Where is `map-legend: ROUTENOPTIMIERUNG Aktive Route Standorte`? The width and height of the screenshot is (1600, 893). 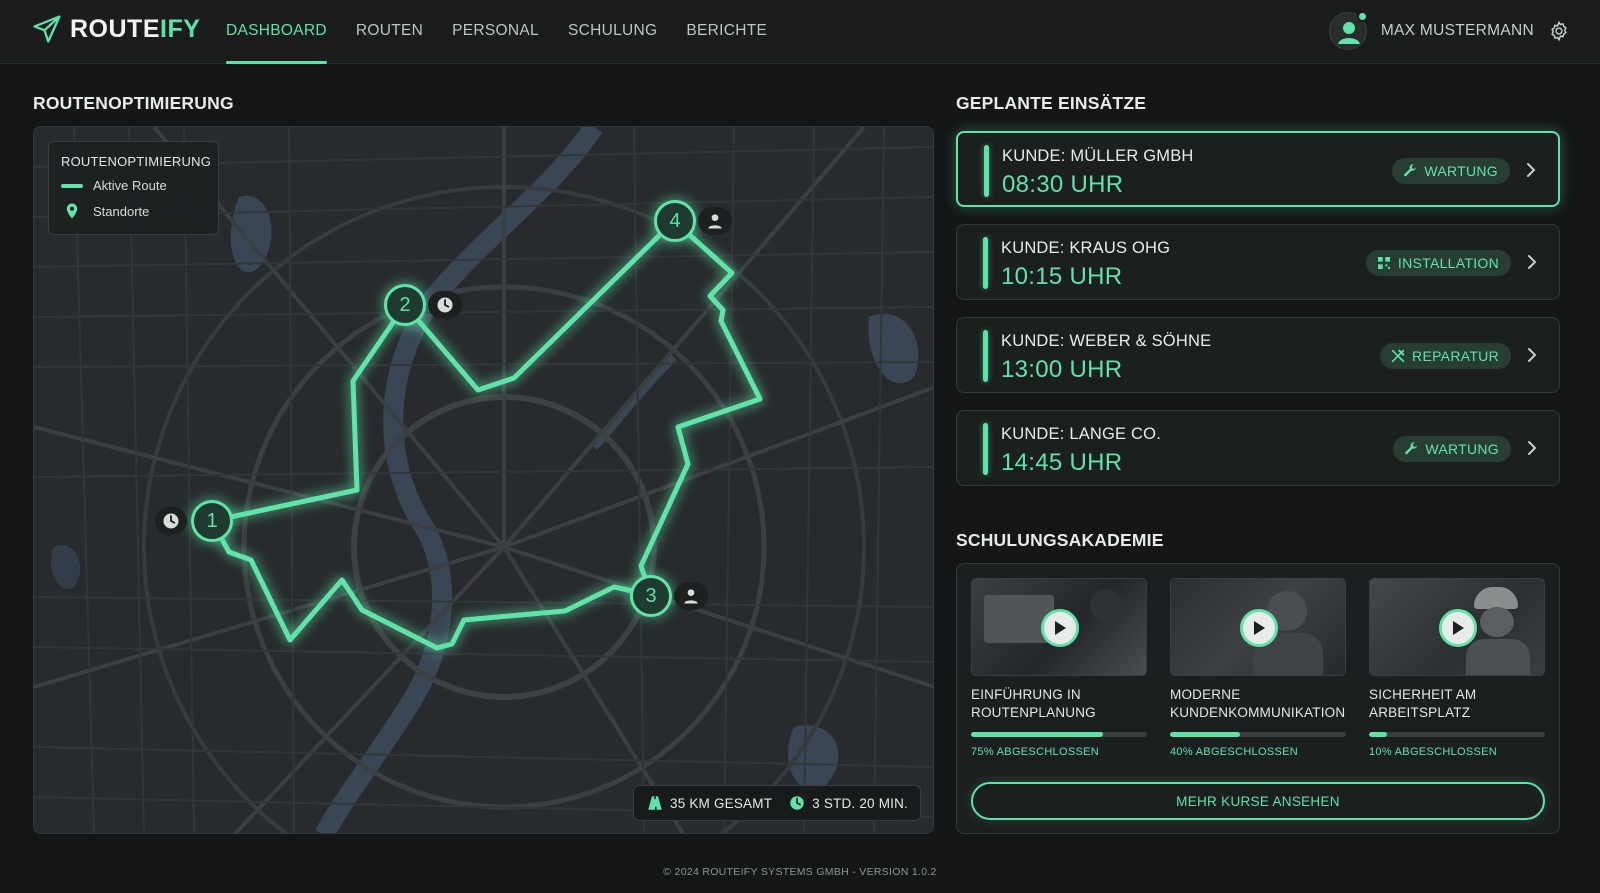
map-legend: ROUTENOPTIMIERUNG Aktive Route Standorte is located at coordinates (133, 188).